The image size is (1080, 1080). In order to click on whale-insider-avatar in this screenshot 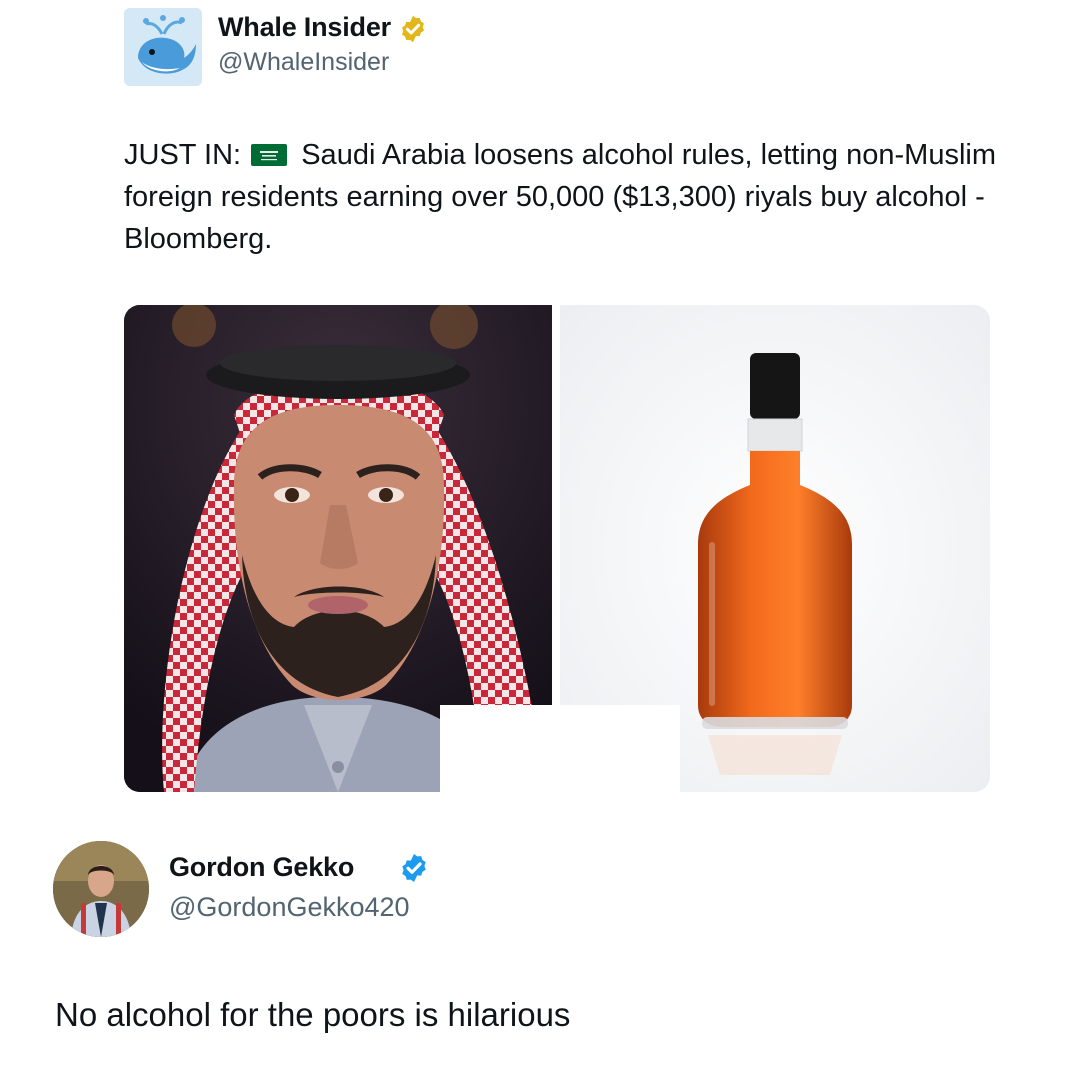, I will do `click(163, 47)`.